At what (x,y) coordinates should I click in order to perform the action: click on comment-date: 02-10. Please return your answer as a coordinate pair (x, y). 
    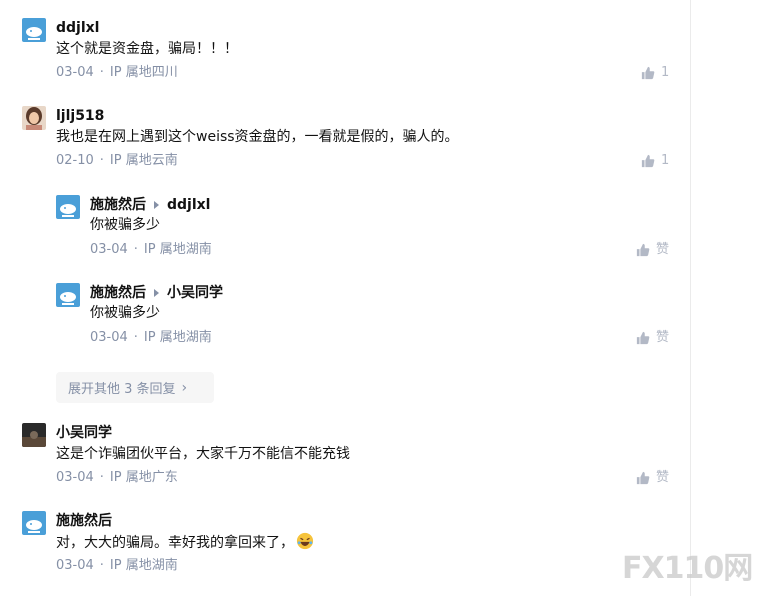
    Looking at the image, I should click on (75, 160).